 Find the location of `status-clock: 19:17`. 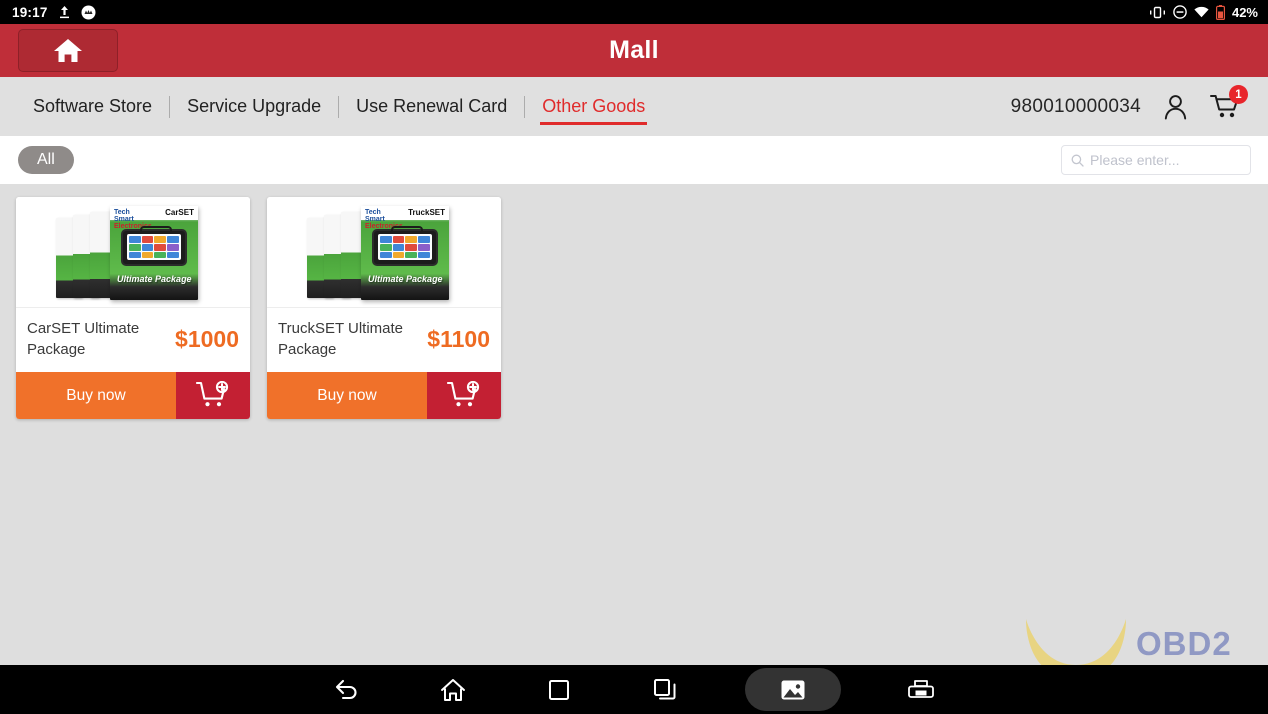

status-clock: 19:17 is located at coordinates (30, 12).